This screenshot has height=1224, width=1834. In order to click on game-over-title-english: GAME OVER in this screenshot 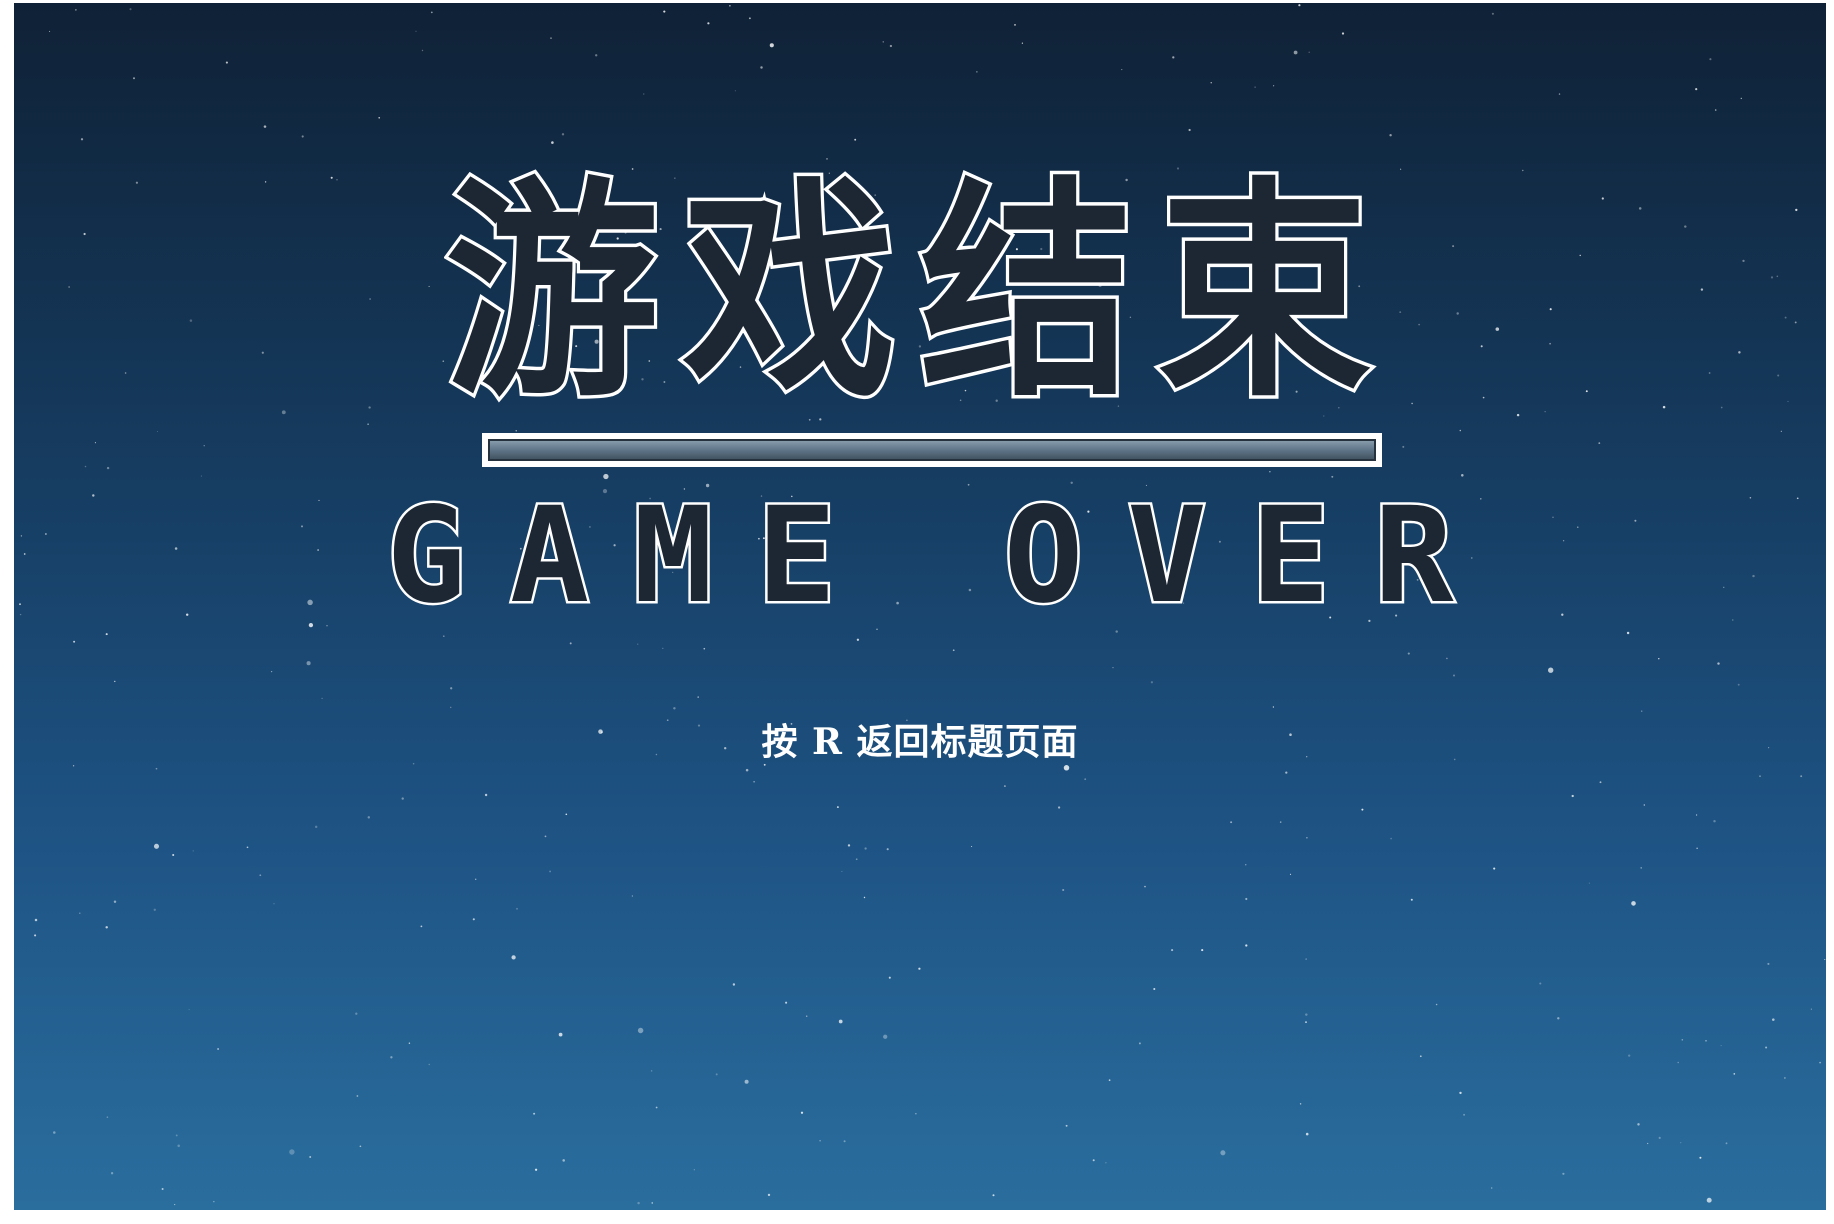, I will do `click(920, 556)`.